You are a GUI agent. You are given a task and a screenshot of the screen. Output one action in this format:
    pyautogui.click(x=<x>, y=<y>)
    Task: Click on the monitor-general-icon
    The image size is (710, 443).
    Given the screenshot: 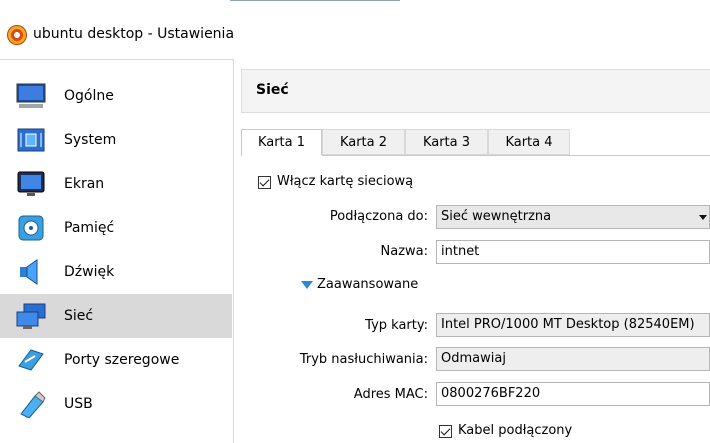 What is the action you would take?
    pyautogui.click(x=31, y=95)
    